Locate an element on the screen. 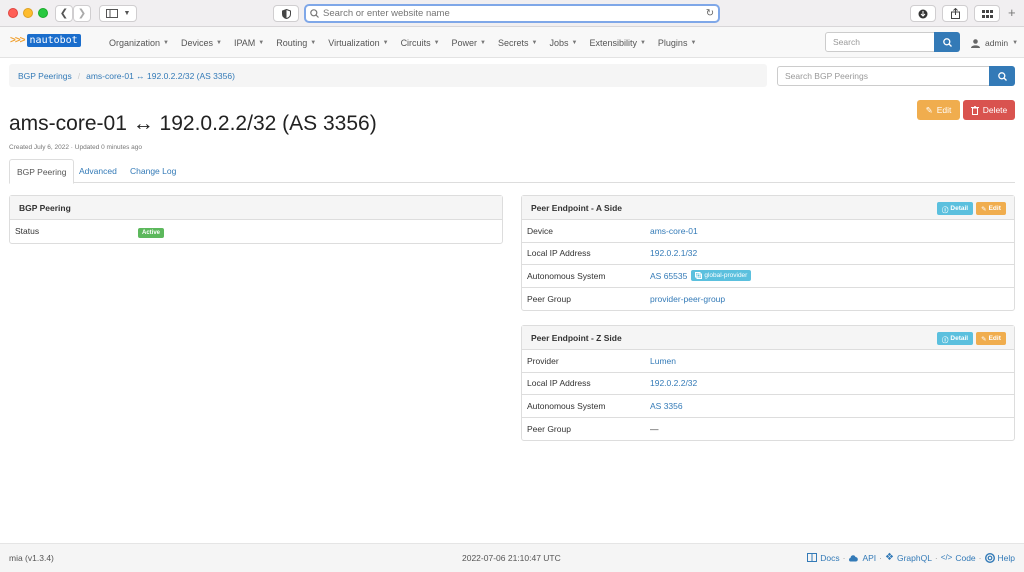 The image size is (1024, 572). detail-label: Detail is located at coordinates (959, 338).